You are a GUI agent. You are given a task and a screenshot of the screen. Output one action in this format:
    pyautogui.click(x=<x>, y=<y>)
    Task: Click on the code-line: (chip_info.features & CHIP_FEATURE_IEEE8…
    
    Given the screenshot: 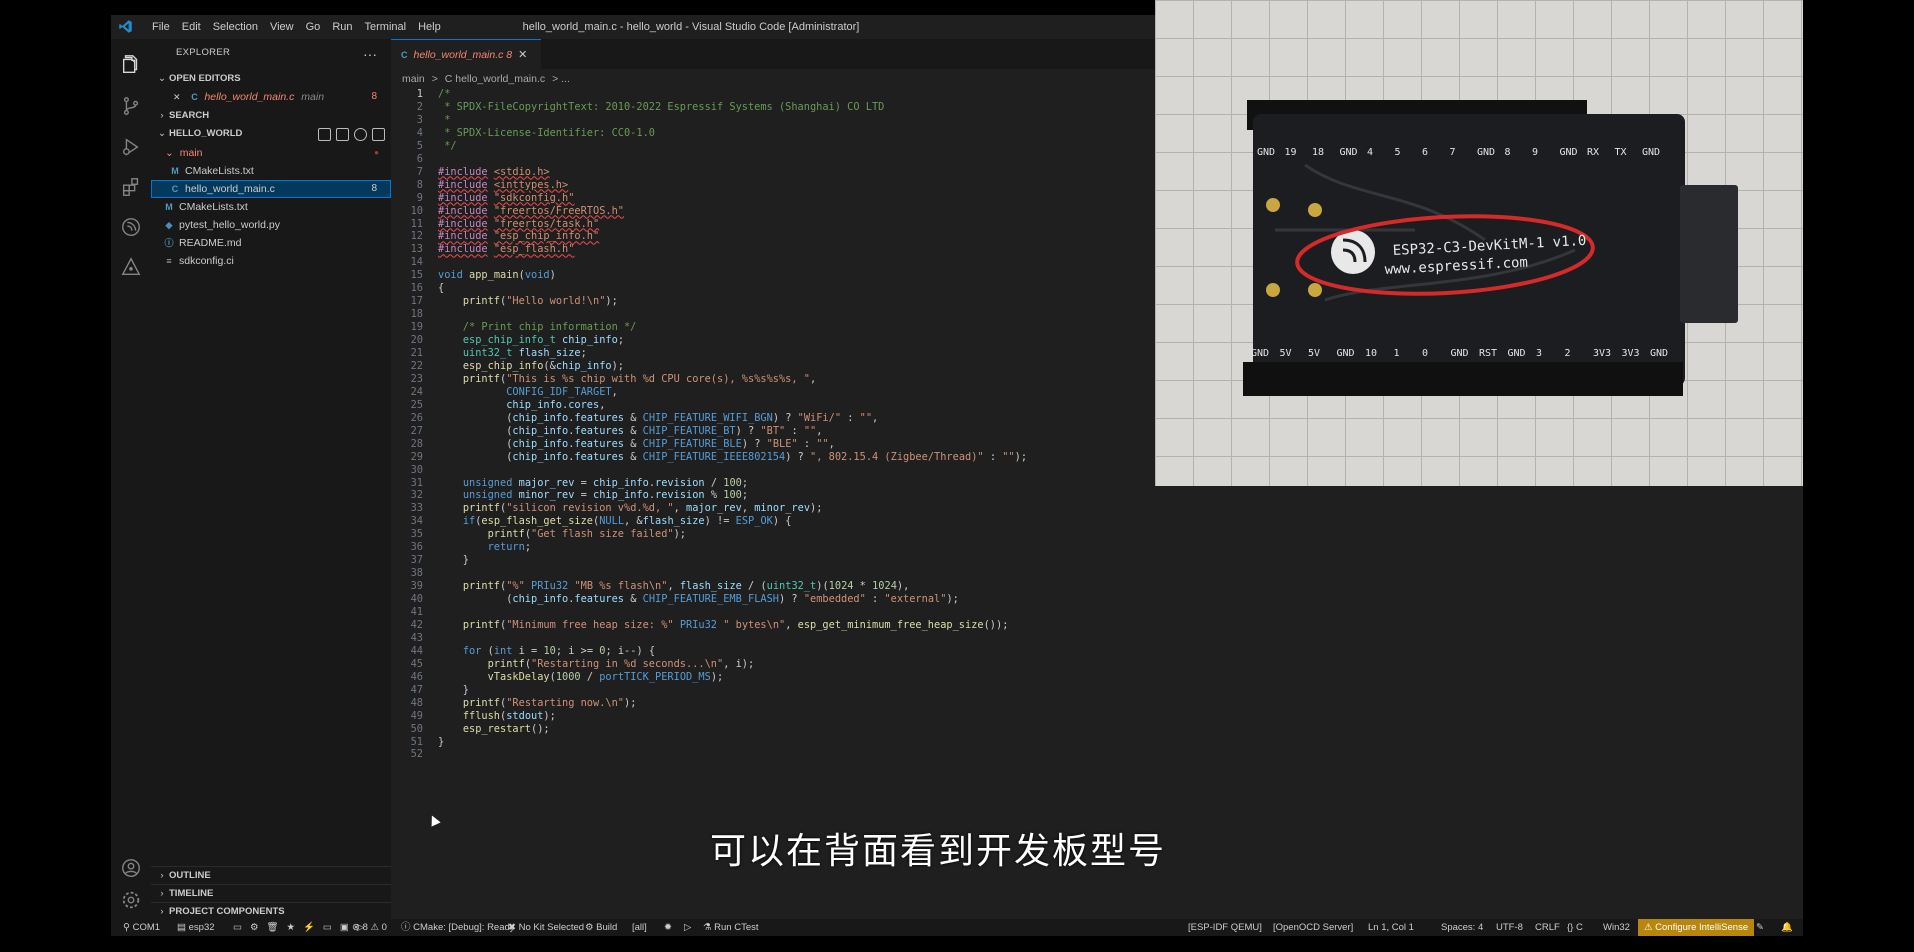 What is the action you would take?
    pyautogui.click(x=732, y=457)
    